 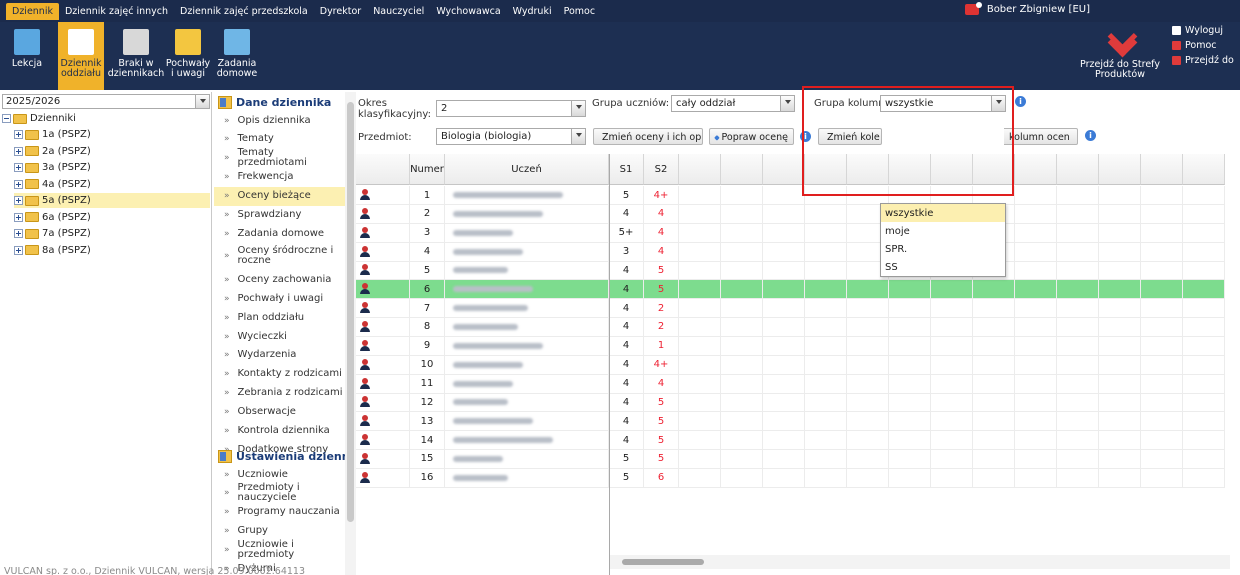 I want to click on table-row: 8 42, so click(x=798, y=327).